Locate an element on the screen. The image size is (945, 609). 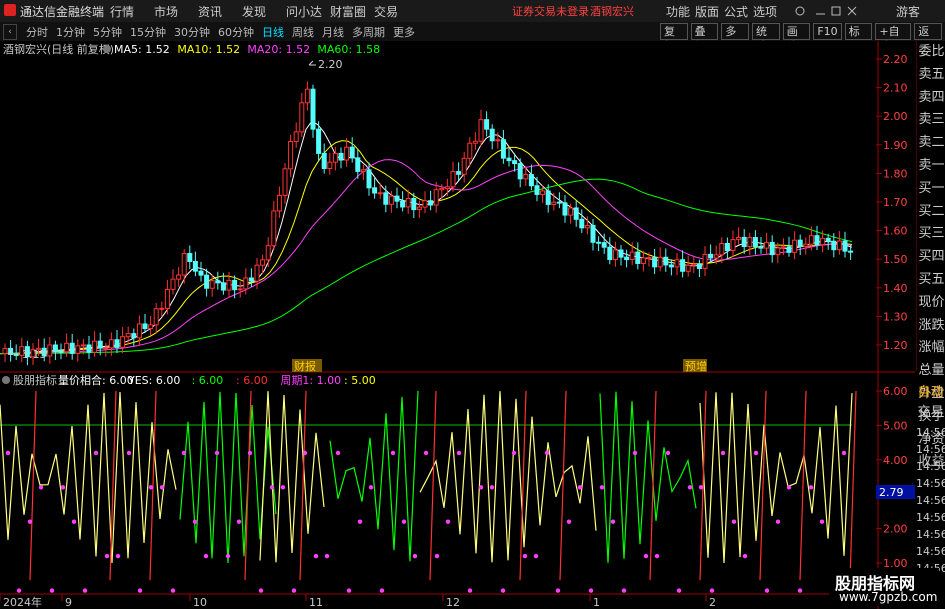
mark-button: 标记 is located at coordinates (858, 38).